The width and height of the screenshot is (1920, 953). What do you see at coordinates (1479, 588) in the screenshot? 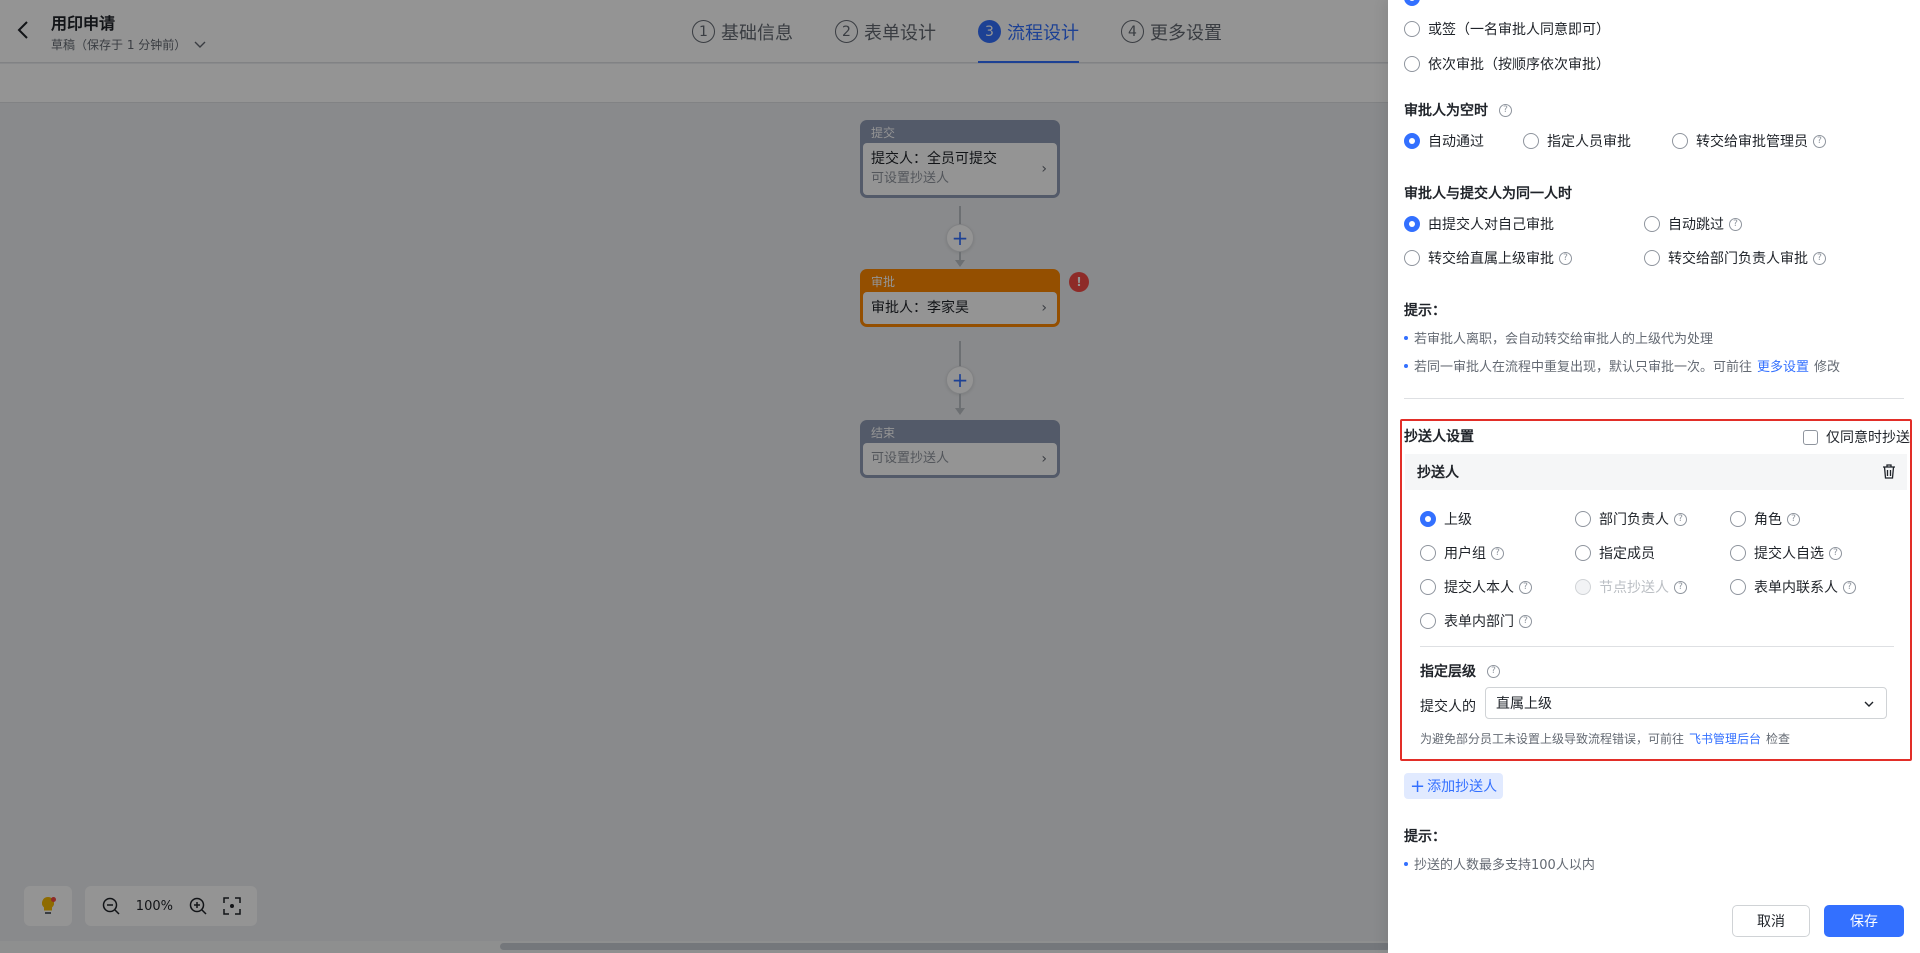
I see `radio-label: 提交人本人` at bounding box center [1479, 588].